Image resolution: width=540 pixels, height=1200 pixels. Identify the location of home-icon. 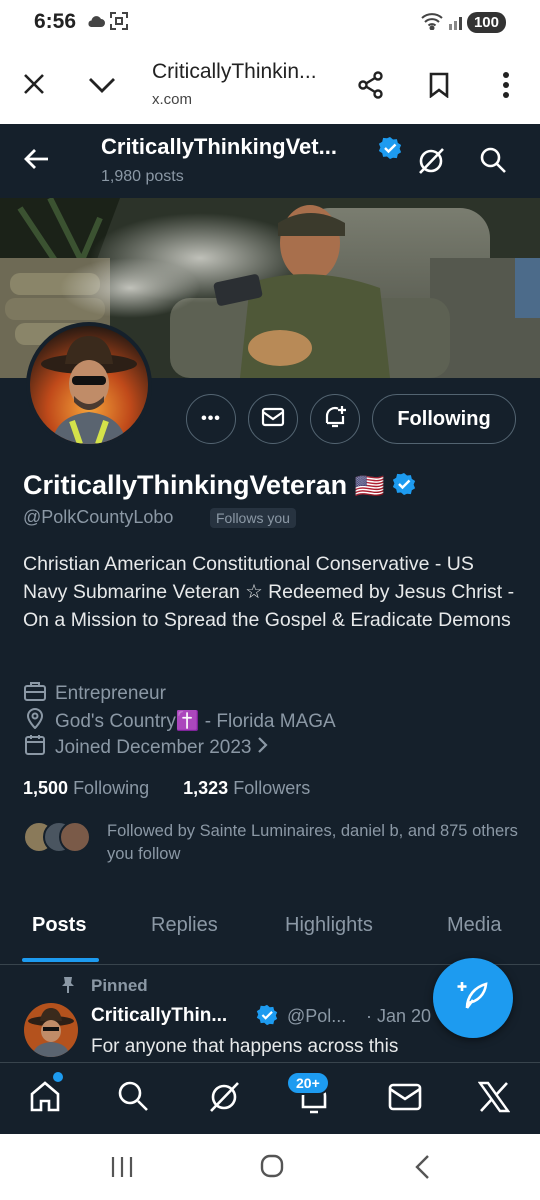
(45, 1098).